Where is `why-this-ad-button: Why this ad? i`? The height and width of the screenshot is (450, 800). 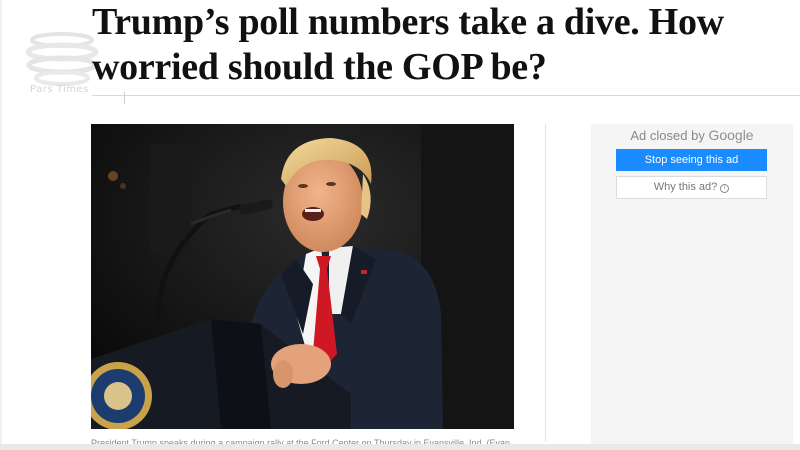 why-this-ad-button: Why this ad? i is located at coordinates (691, 187).